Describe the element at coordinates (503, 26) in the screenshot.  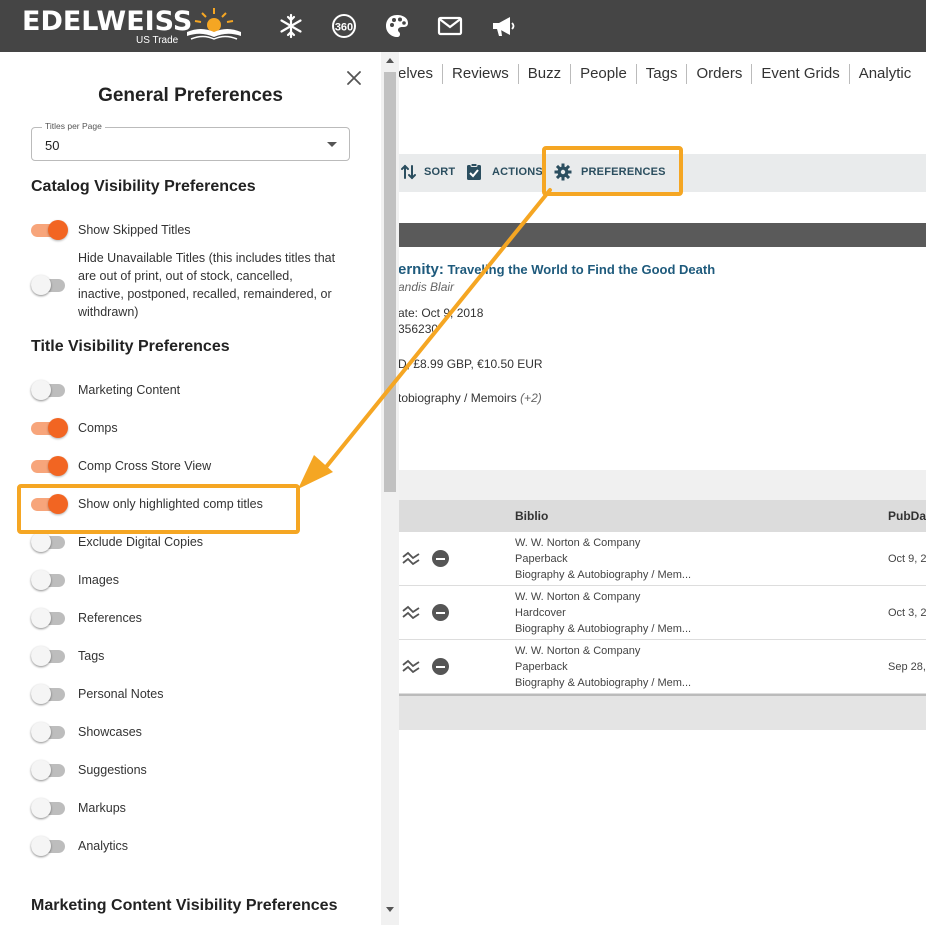
I see `megaphone-icon` at that location.